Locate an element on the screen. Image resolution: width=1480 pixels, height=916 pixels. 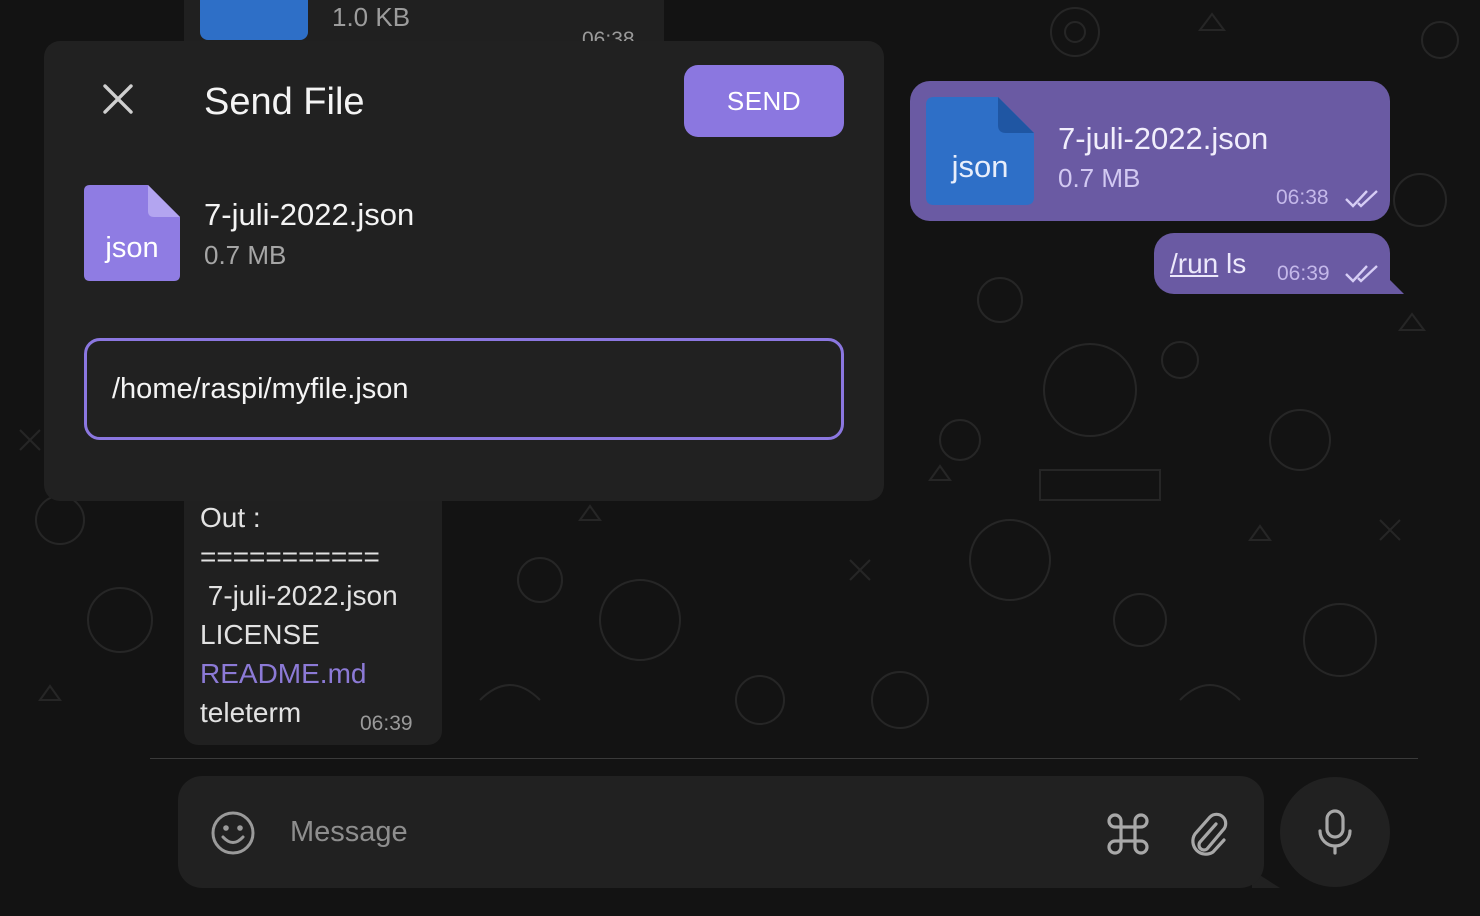
outgoing-file-message: json 7-juli-2022.json 0.7 MB 06:38 is located at coordinates (1150, 151).